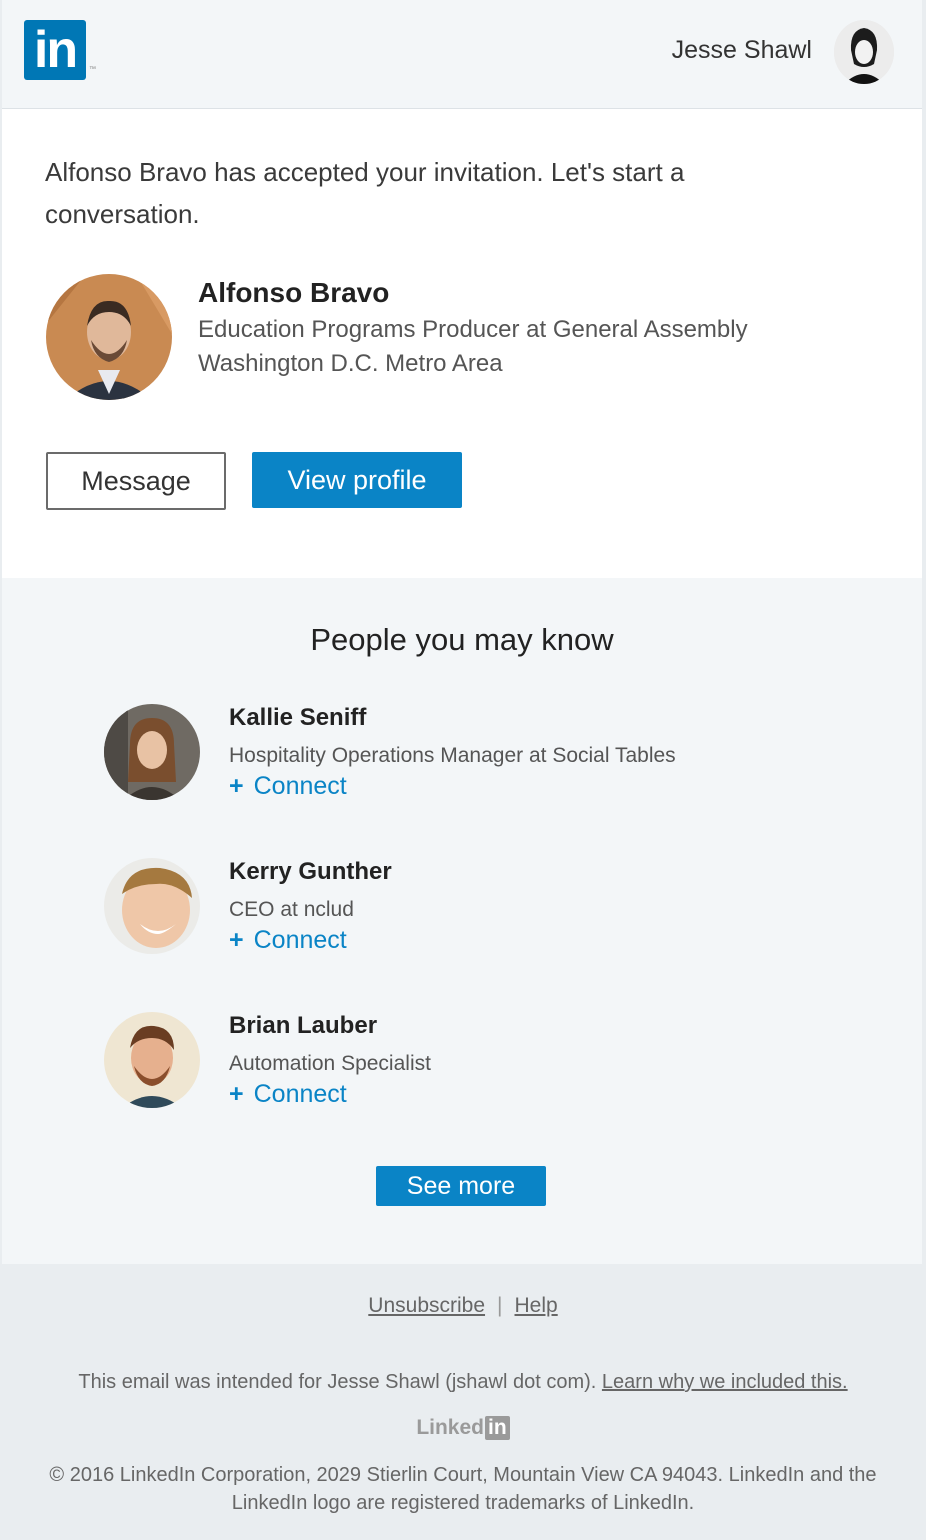  What do you see at coordinates (741, 50) in the screenshot?
I see `header-user-name: Jesse Shawl` at bounding box center [741, 50].